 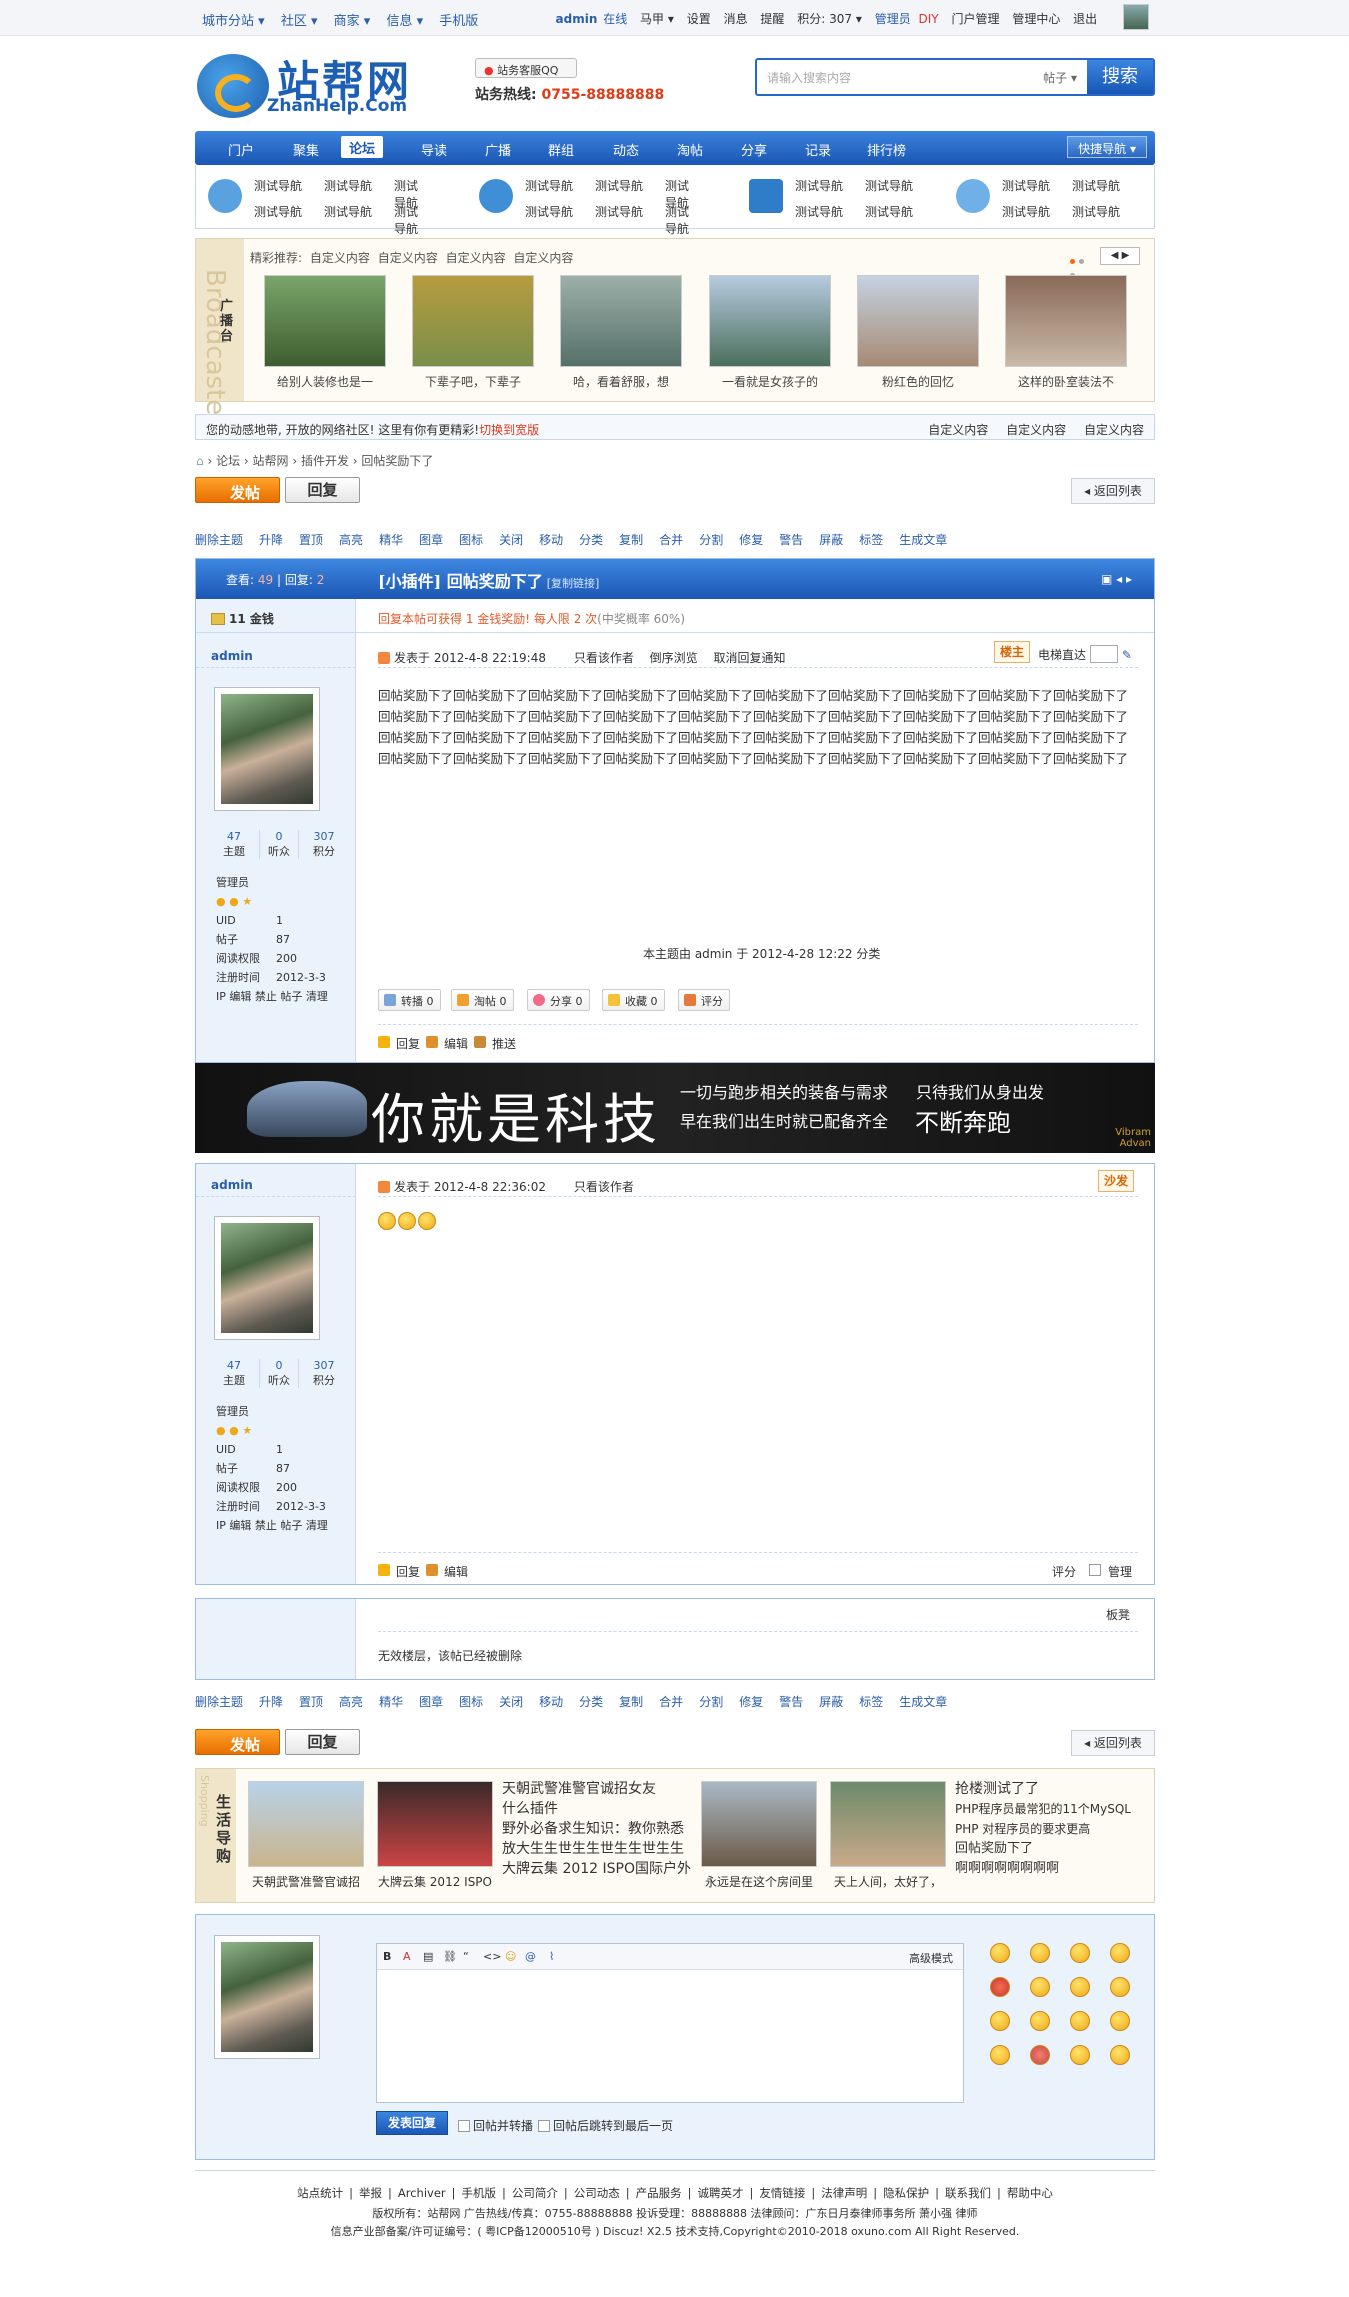 What do you see at coordinates (1000, 1987) in the screenshot?
I see `angry-emoji-icon` at bounding box center [1000, 1987].